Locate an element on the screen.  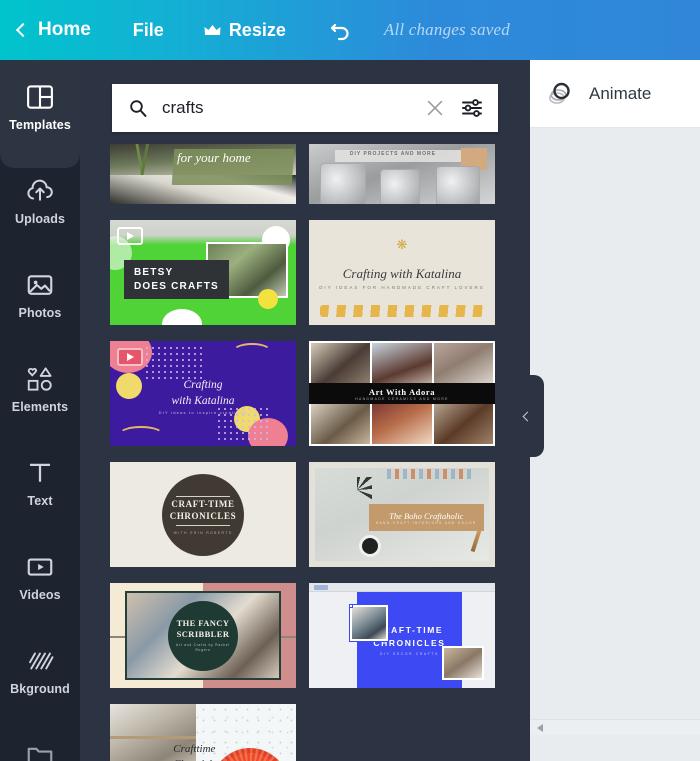
home-label: Home is located at coordinates (64, 29).